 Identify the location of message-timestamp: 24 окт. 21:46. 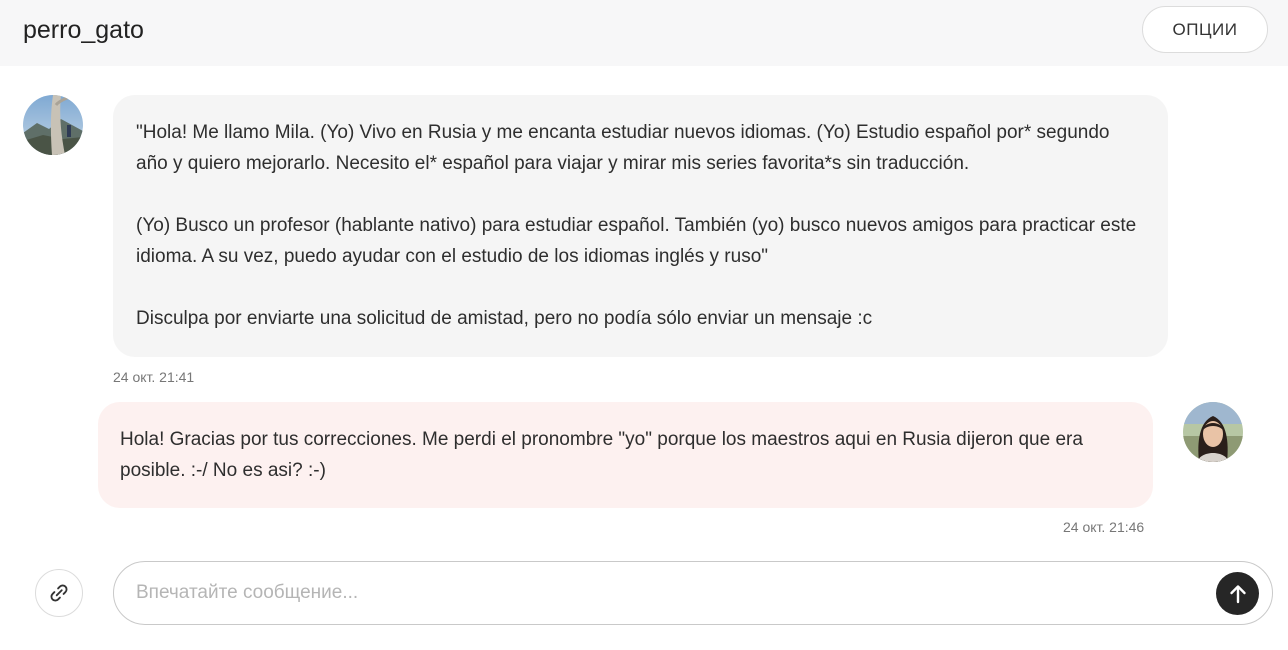
(1104, 527).